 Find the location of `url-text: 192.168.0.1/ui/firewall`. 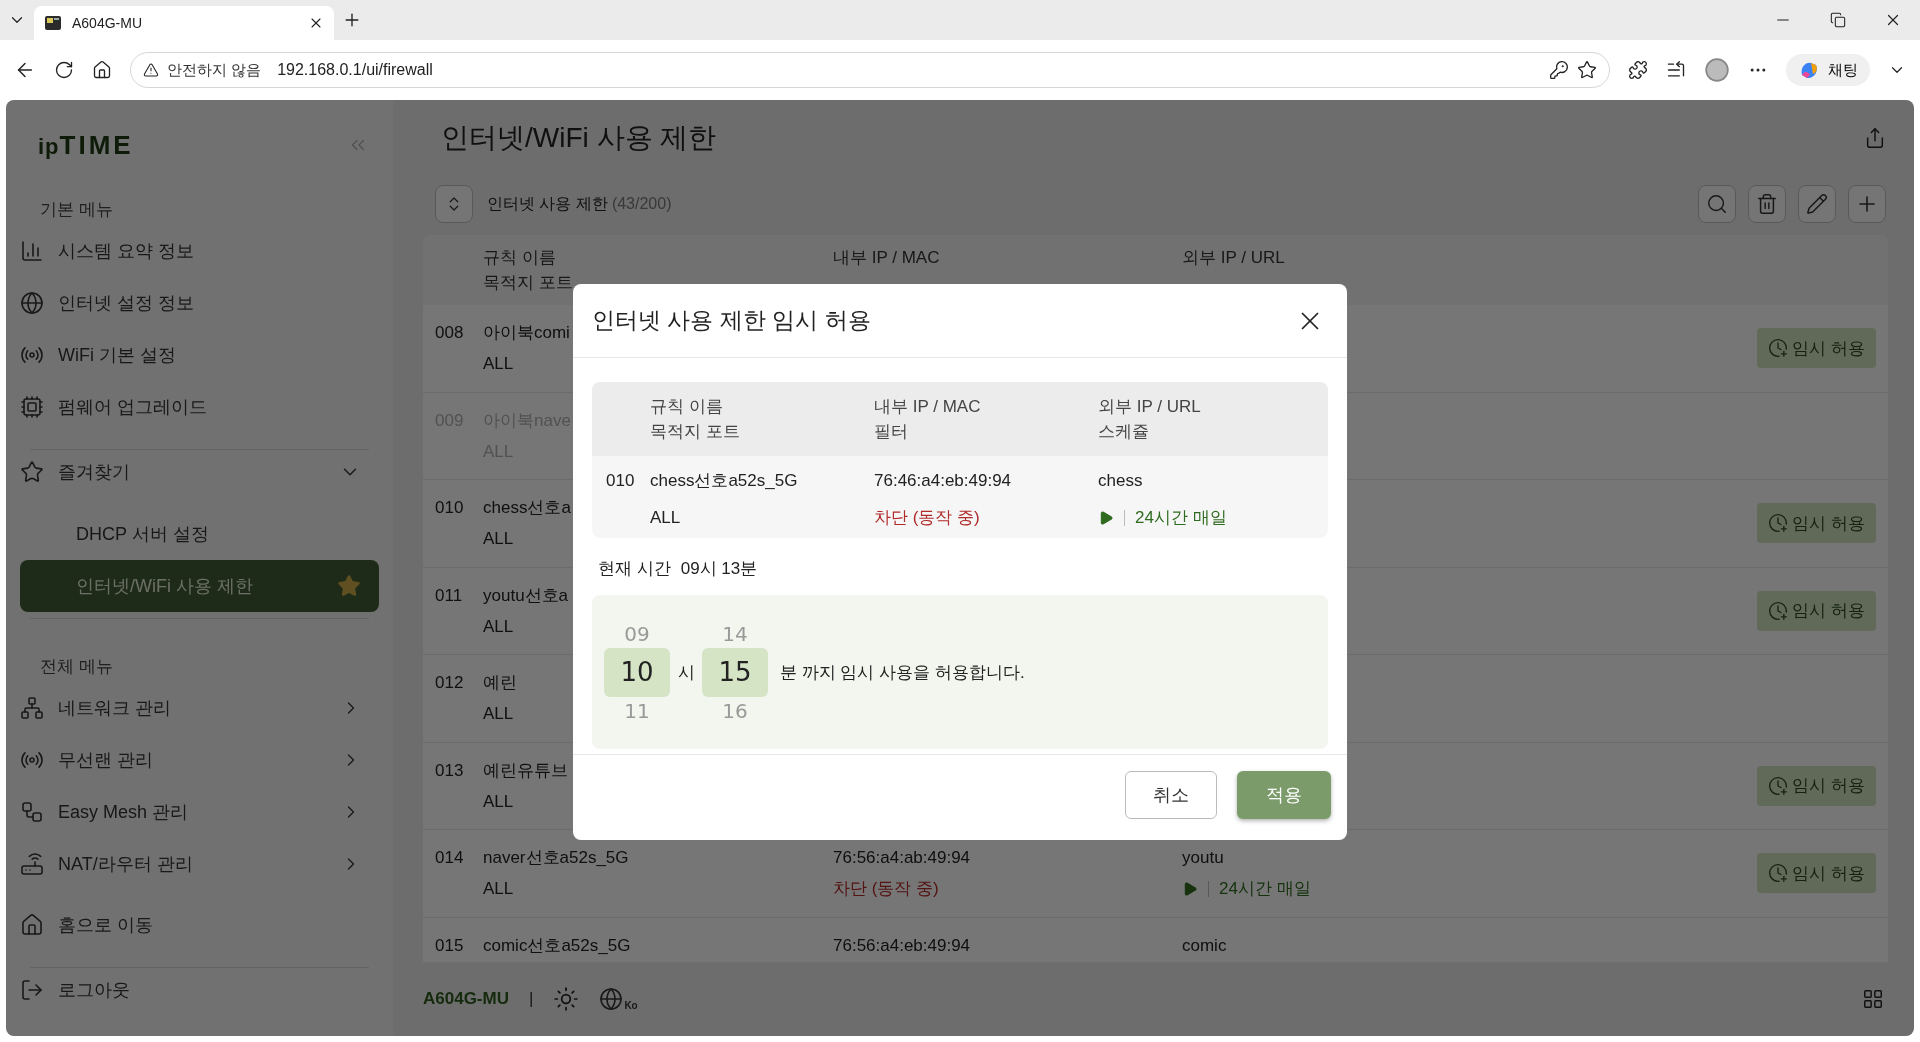

url-text: 192.168.0.1/ui/firewall is located at coordinates (355, 70).